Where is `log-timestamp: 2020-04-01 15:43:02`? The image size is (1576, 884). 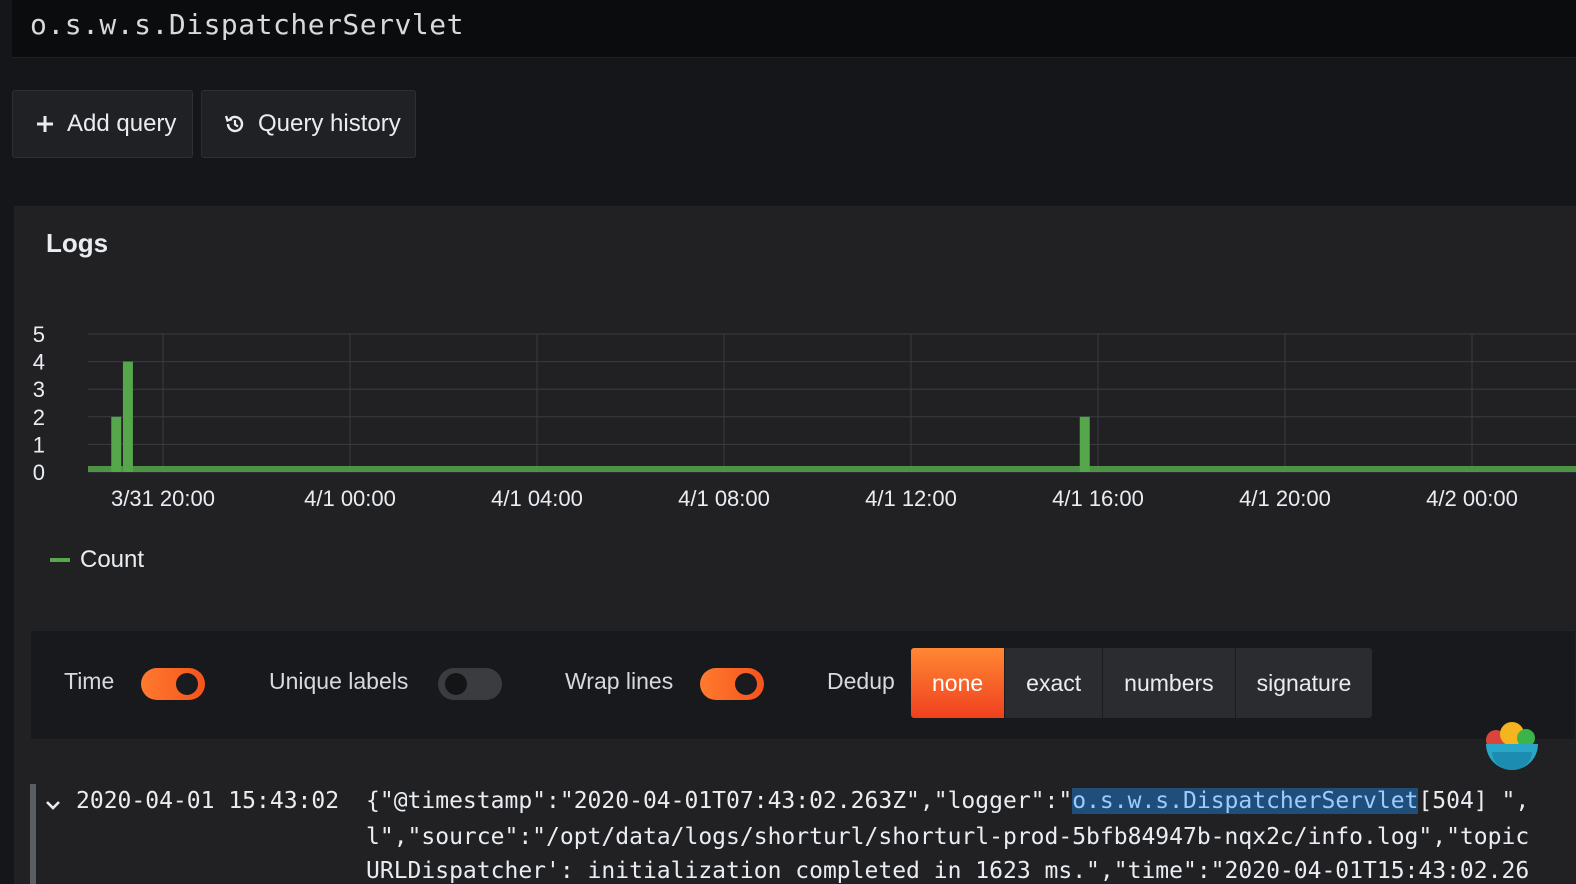 log-timestamp: 2020-04-01 15:43:02 is located at coordinates (208, 801).